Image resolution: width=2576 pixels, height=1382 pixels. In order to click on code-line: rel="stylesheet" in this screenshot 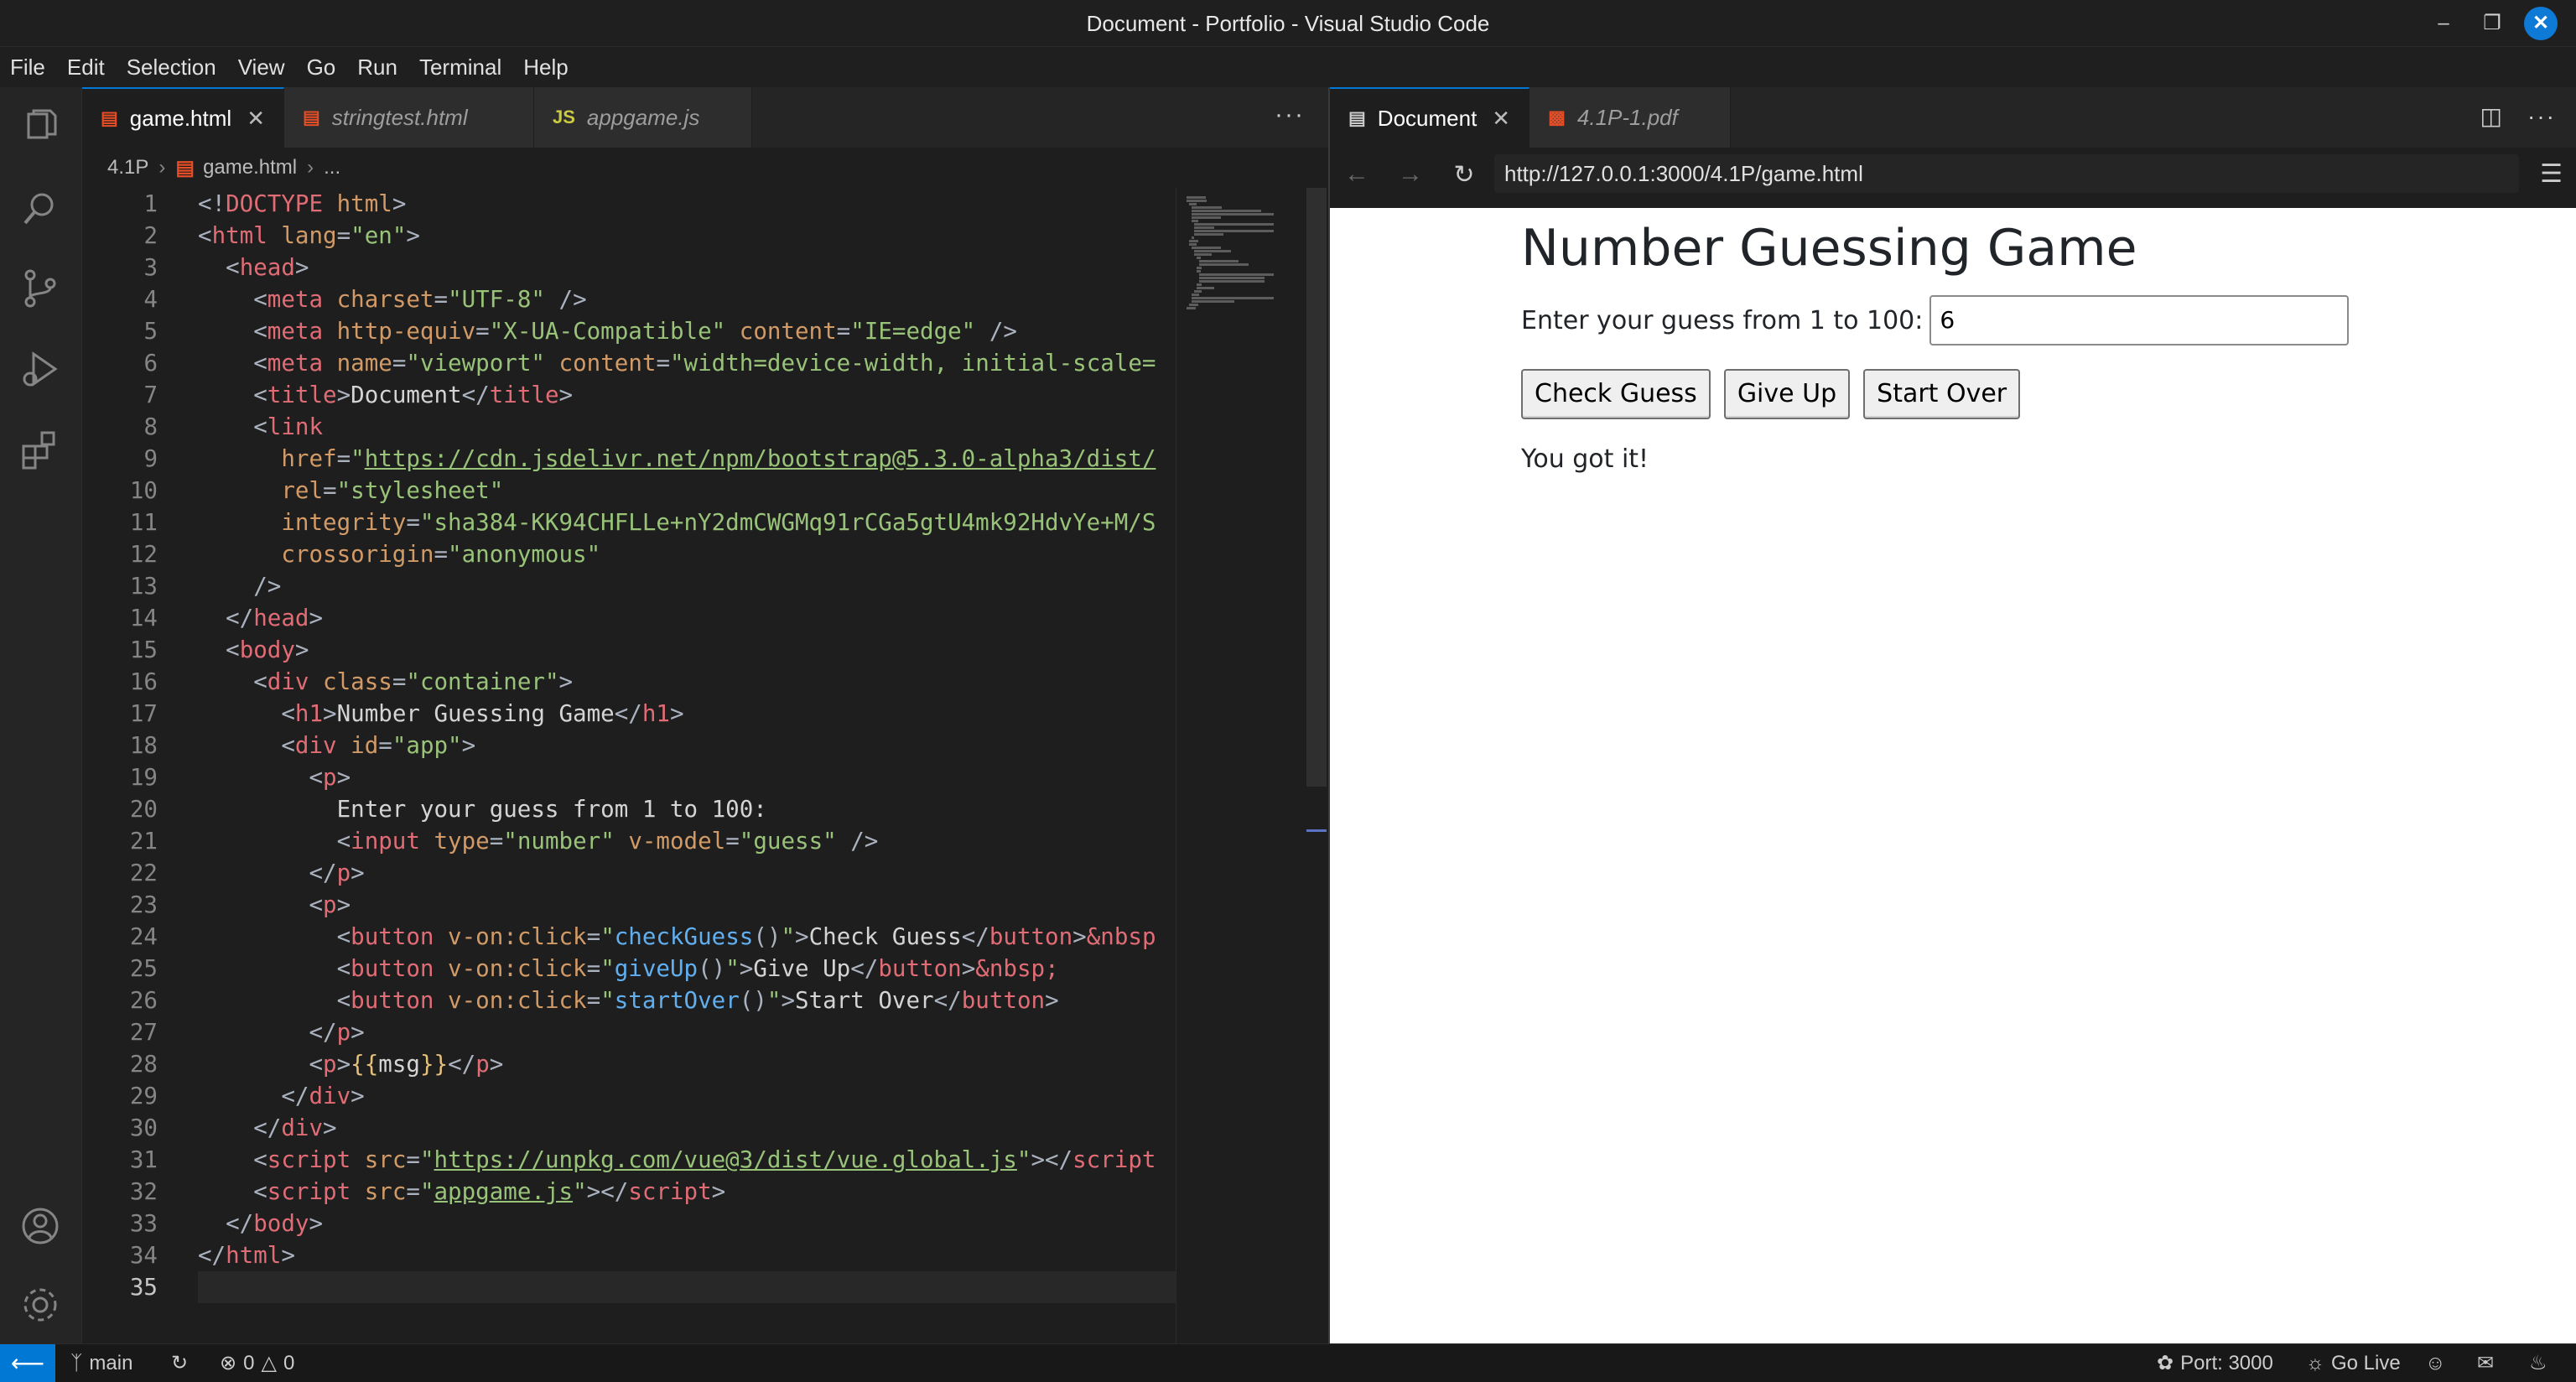, I will do `click(687, 491)`.